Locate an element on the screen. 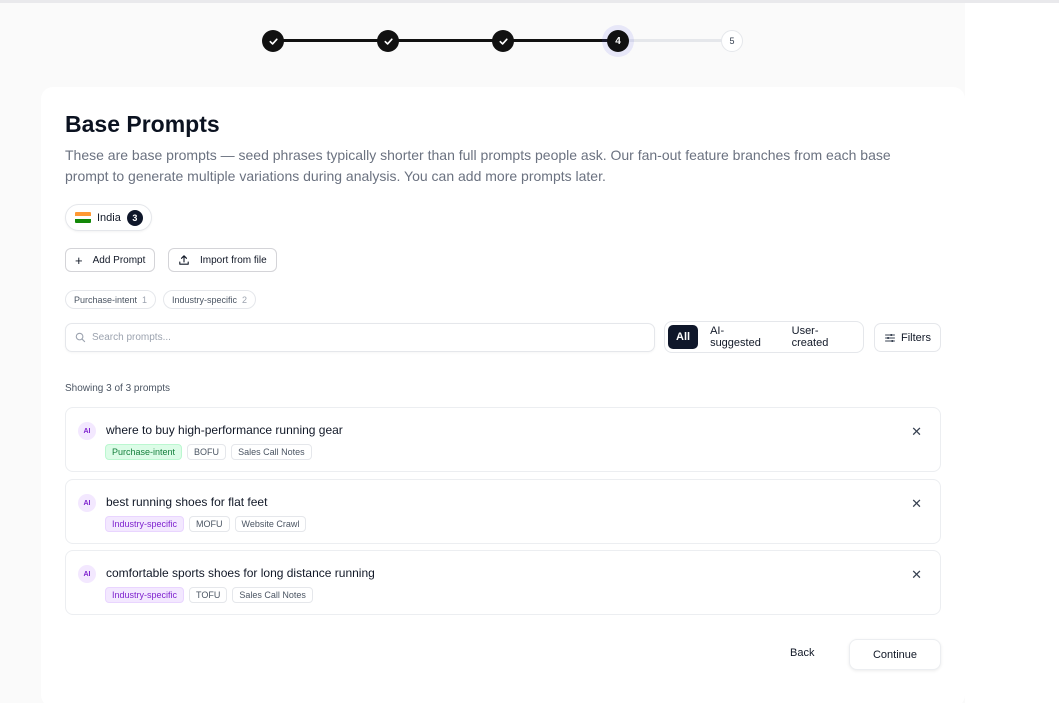  prompt-text: best running shoes for flat feet is located at coordinates (187, 502).